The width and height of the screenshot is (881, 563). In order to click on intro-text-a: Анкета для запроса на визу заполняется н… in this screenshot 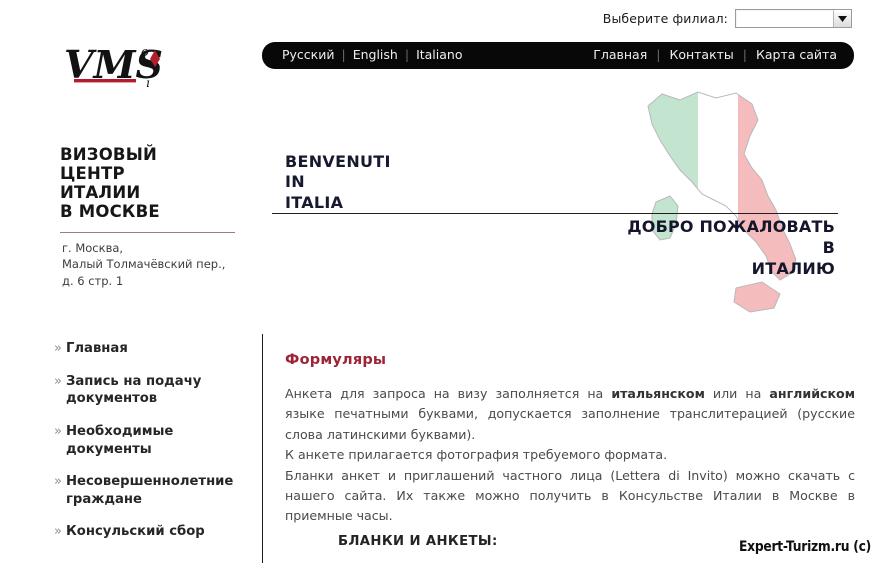, I will do `click(448, 393)`.